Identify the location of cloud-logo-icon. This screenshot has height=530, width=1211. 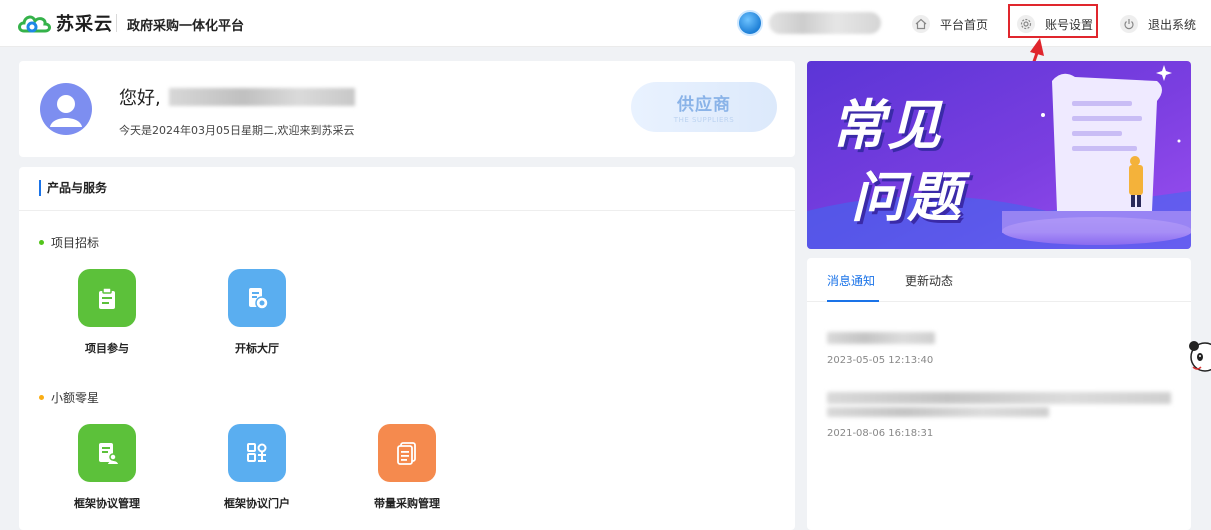
(34, 24).